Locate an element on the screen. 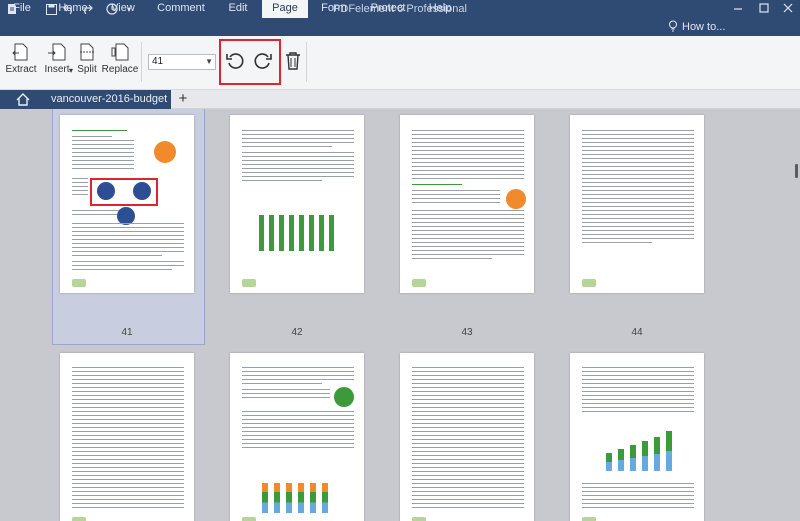 Image resolution: width=800 pixels, height=521 pixels. vertical-scrollbar is located at coordinates (796, 315).